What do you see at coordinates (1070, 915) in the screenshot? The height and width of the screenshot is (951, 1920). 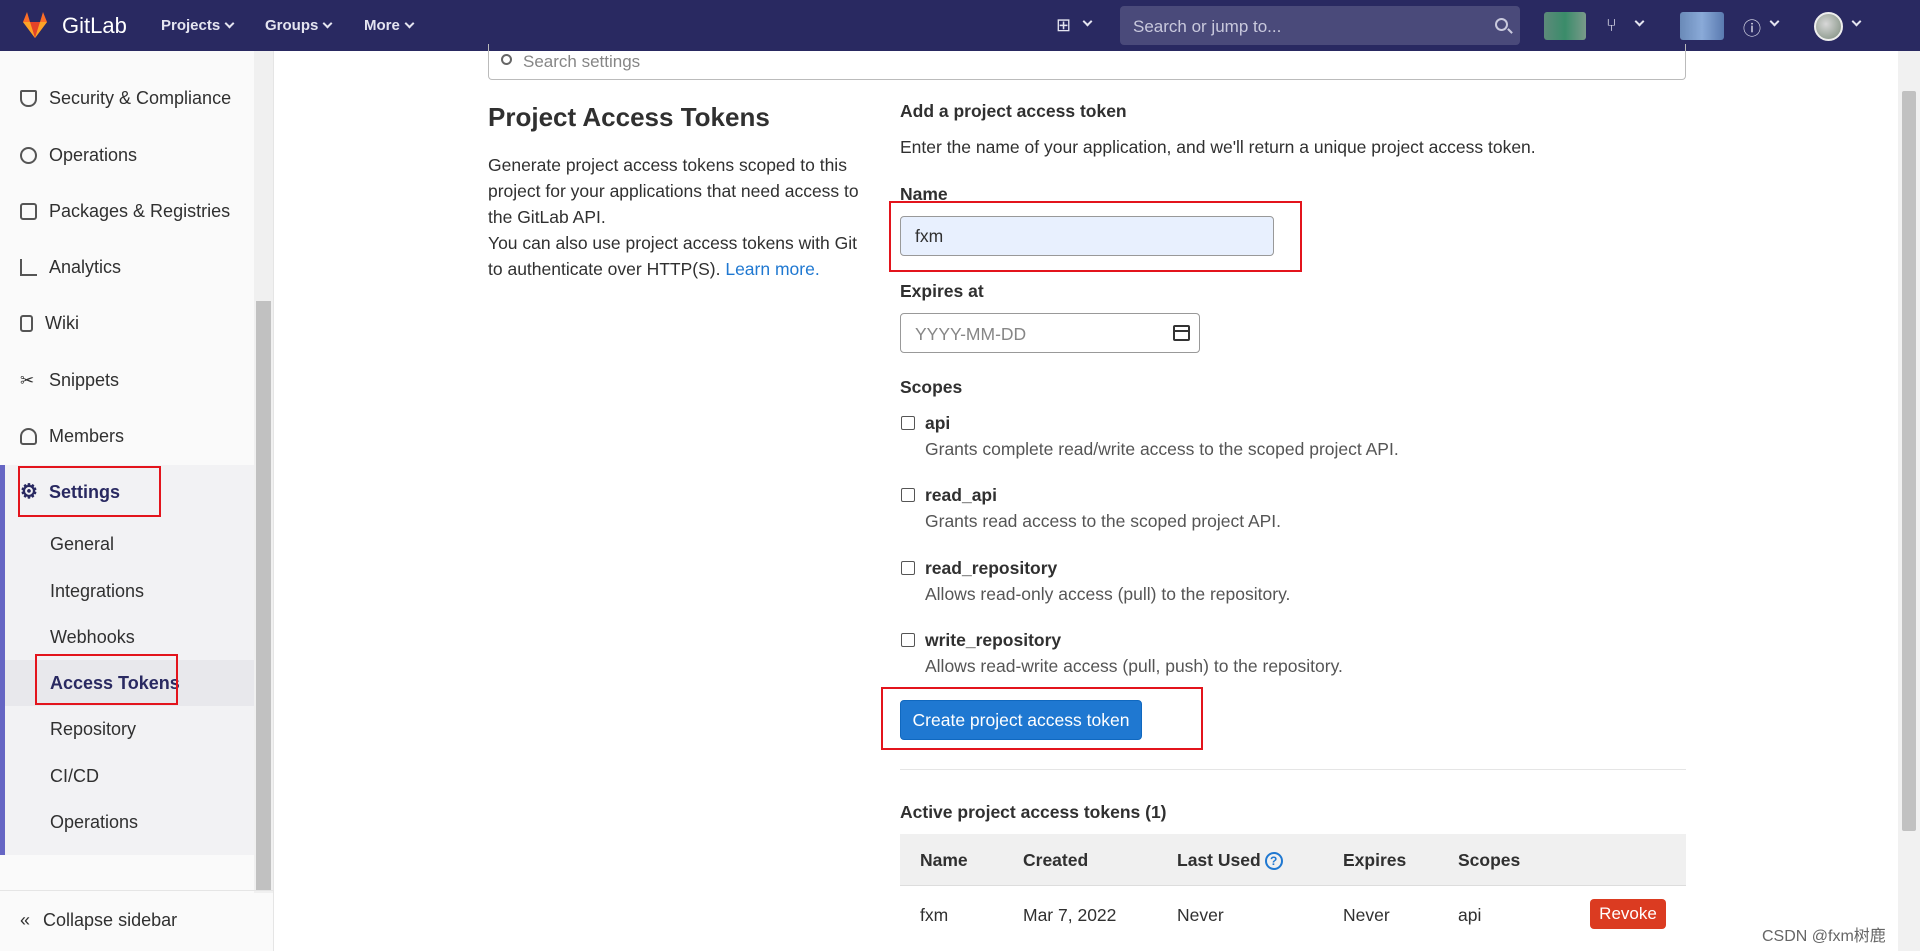 I see `row-created: Mar 7, 2022` at bounding box center [1070, 915].